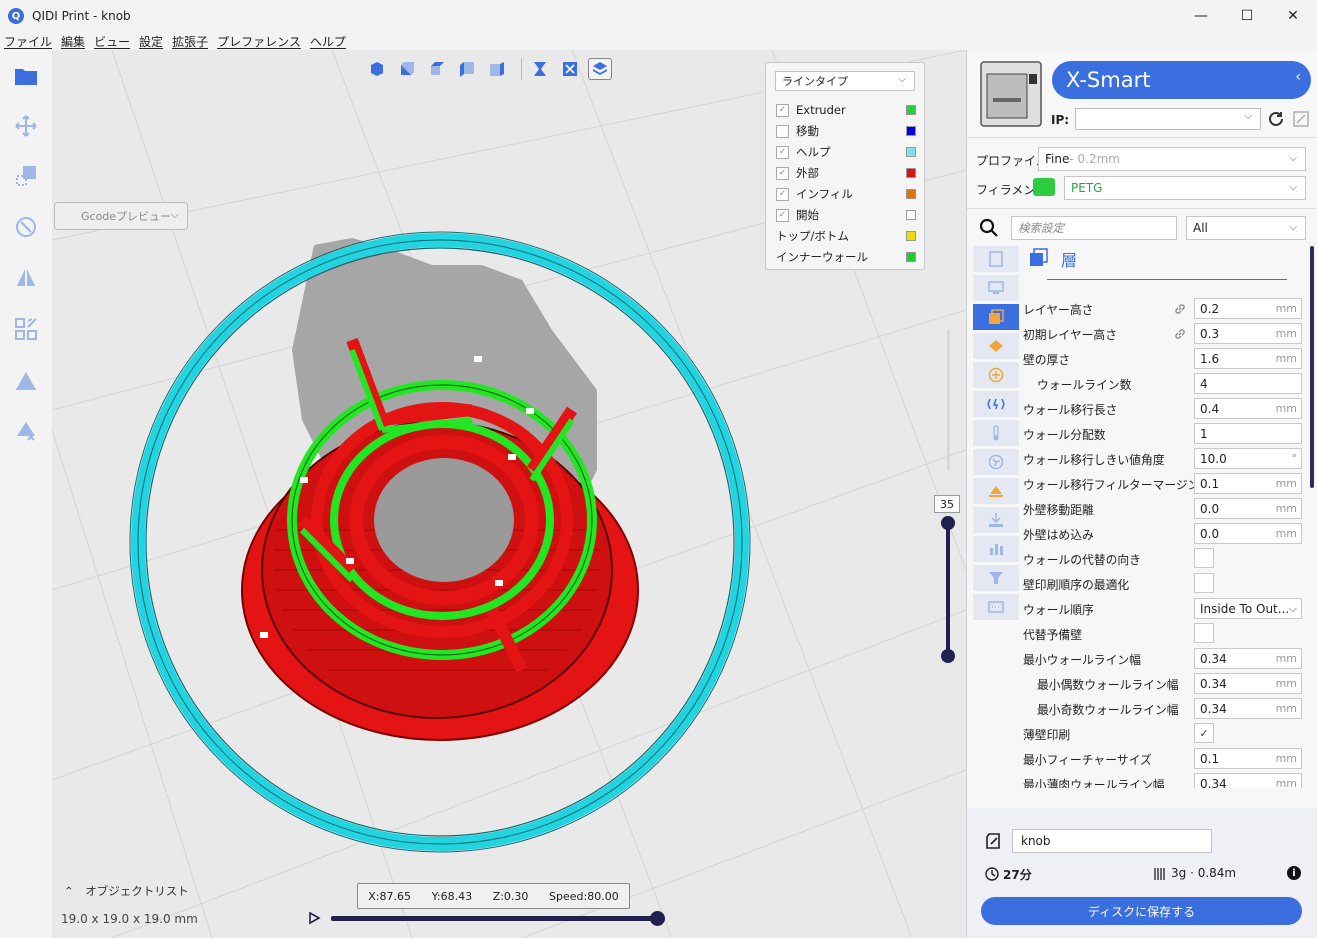 Image resolution: width=1317 pixels, height=938 pixels. Describe the element at coordinates (657, 918) in the screenshot. I see `simulation-handle` at that location.